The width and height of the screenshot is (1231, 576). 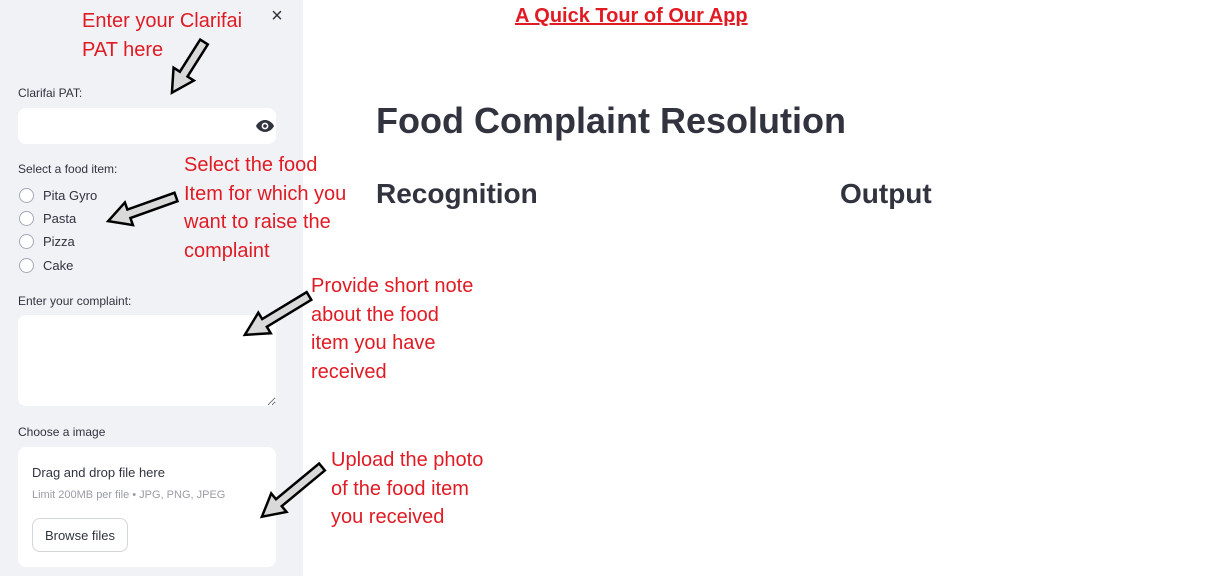 I want to click on annotation-line: Provide short note, so click(x=392, y=286).